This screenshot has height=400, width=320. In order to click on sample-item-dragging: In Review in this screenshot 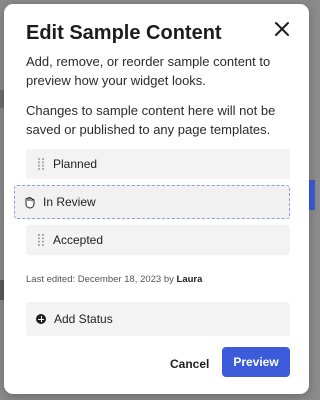, I will do `click(152, 202)`.